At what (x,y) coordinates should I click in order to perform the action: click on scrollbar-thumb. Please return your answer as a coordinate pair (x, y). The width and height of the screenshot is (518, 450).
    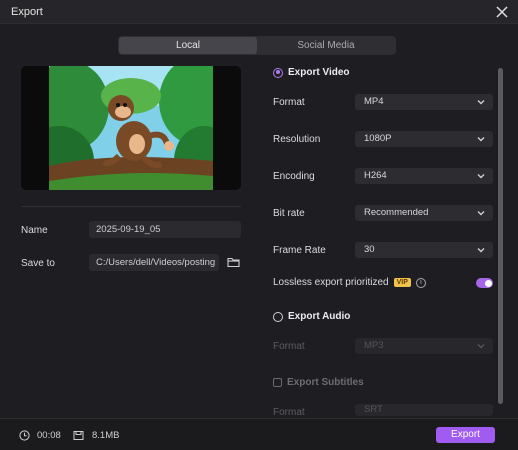
    Looking at the image, I should click on (500, 236).